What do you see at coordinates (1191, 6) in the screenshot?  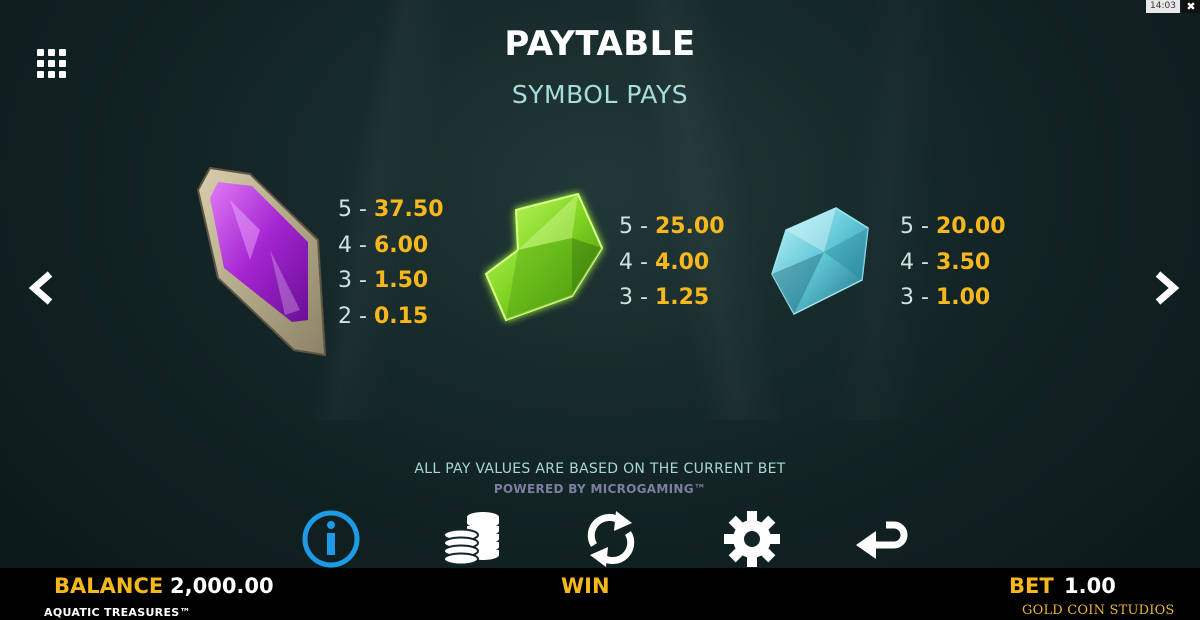 I see `close-icon: ✖` at bounding box center [1191, 6].